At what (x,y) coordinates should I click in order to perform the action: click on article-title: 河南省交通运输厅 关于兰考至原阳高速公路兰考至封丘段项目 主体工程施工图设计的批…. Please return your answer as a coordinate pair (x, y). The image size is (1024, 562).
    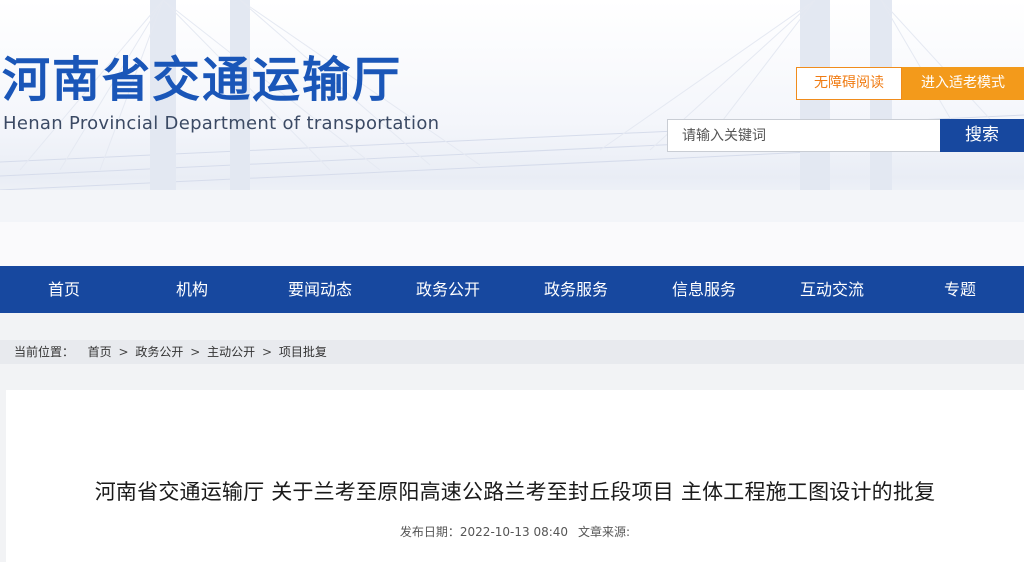
    Looking at the image, I should click on (515, 492).